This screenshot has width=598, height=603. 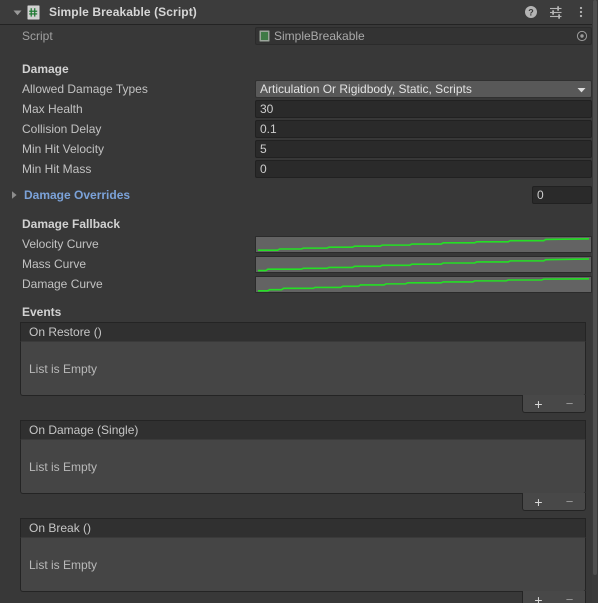 I want to click on damage-curve-field, so click(x=423, y=284).